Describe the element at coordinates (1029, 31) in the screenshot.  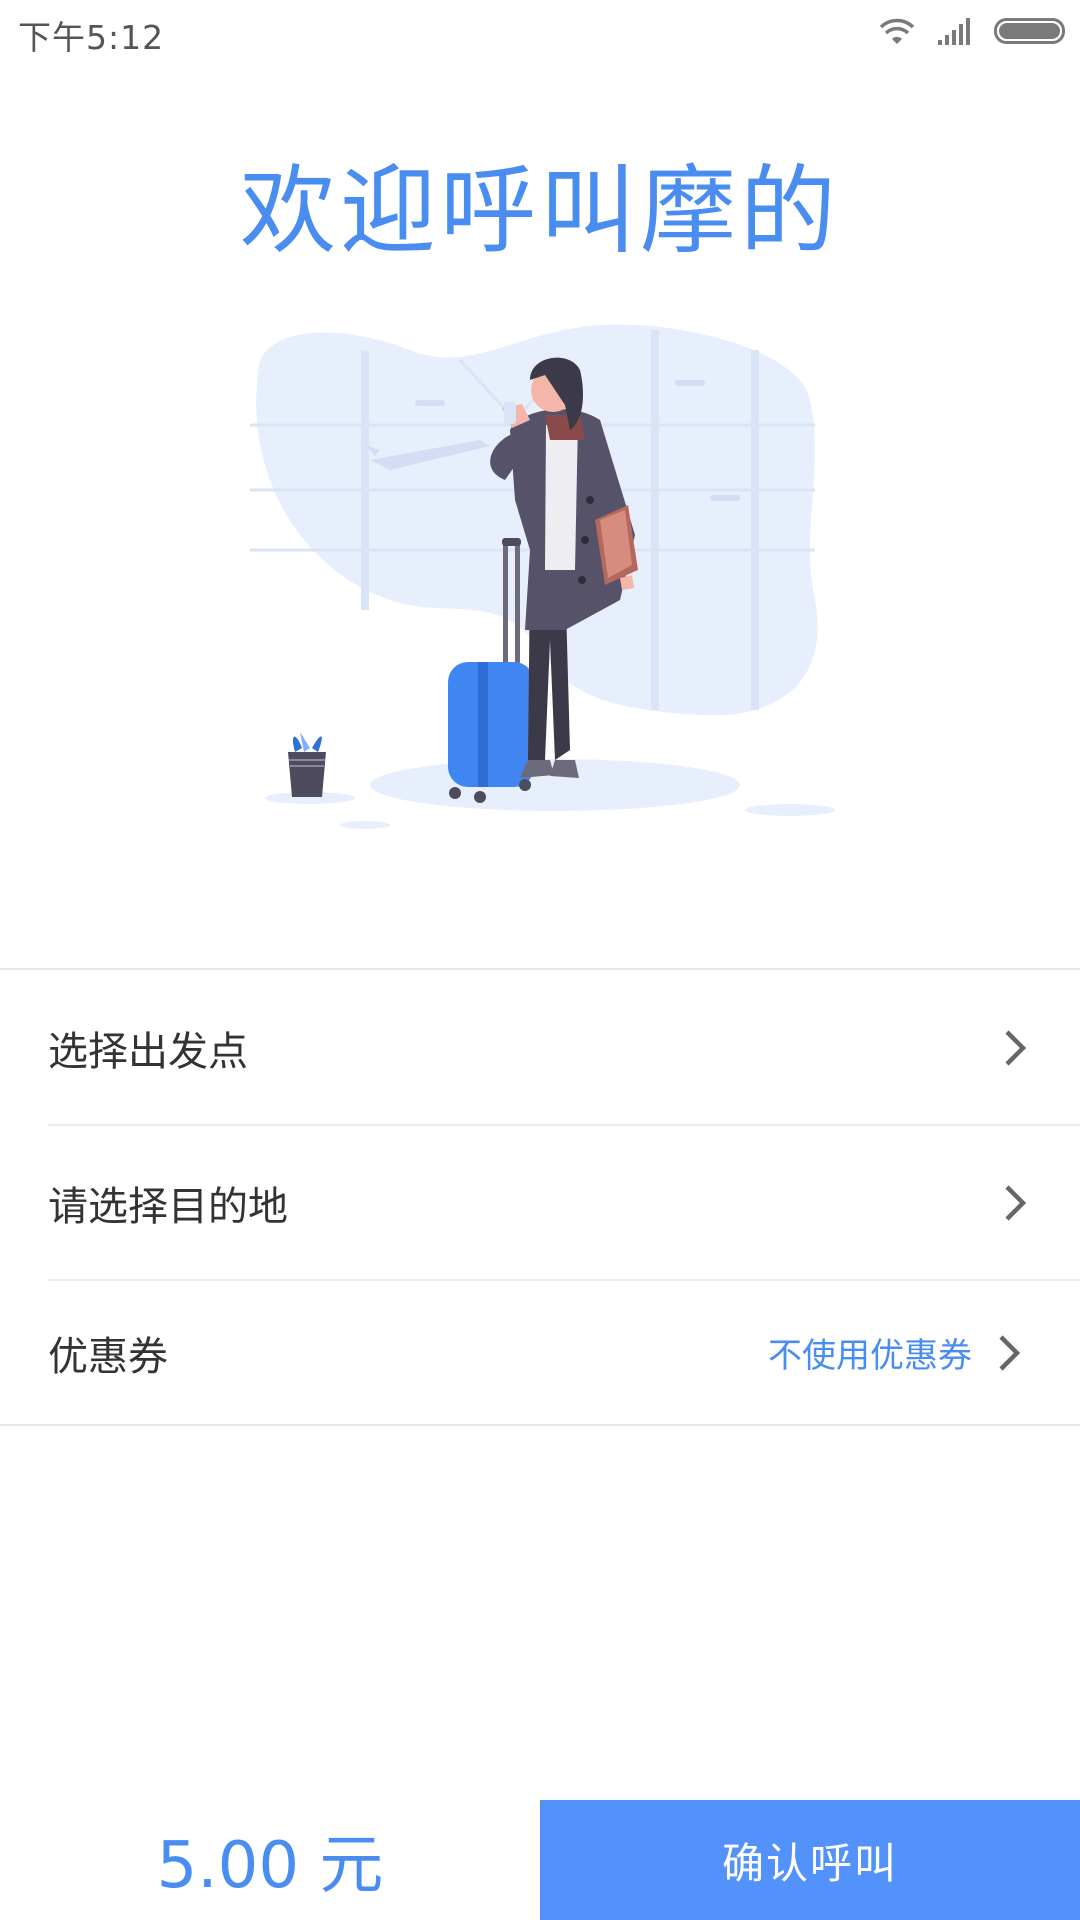
I see `battery-icon` at that location.